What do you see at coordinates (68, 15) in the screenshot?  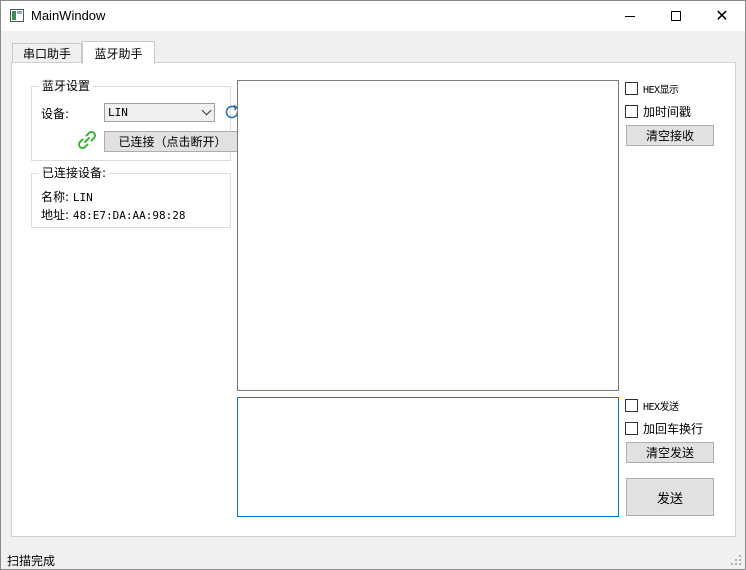 I see `window-title: MainWindow` at bounding box center [68, 15].